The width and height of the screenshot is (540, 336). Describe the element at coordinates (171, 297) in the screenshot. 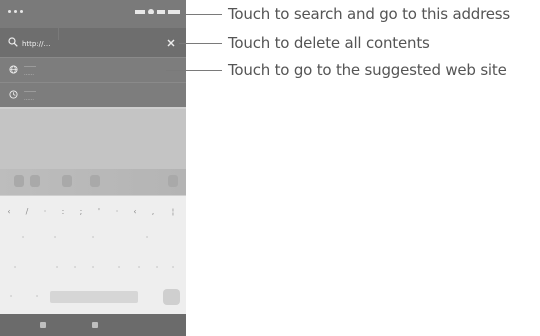

I see `go-key` at that location.